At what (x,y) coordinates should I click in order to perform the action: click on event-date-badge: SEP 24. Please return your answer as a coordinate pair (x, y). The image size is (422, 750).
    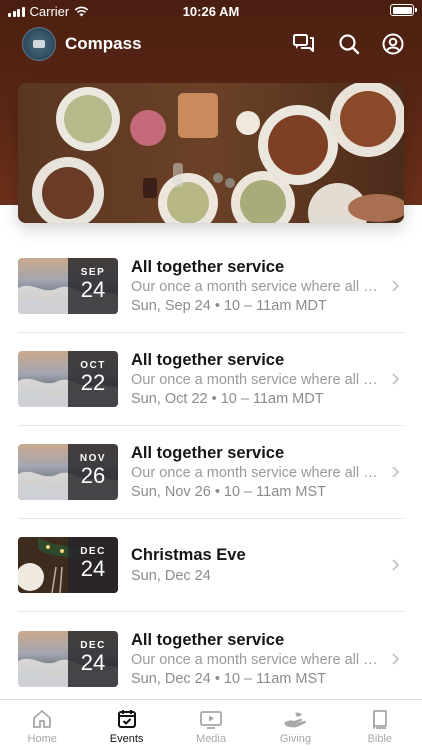
    Looking at the image, I should click on (93, 286).